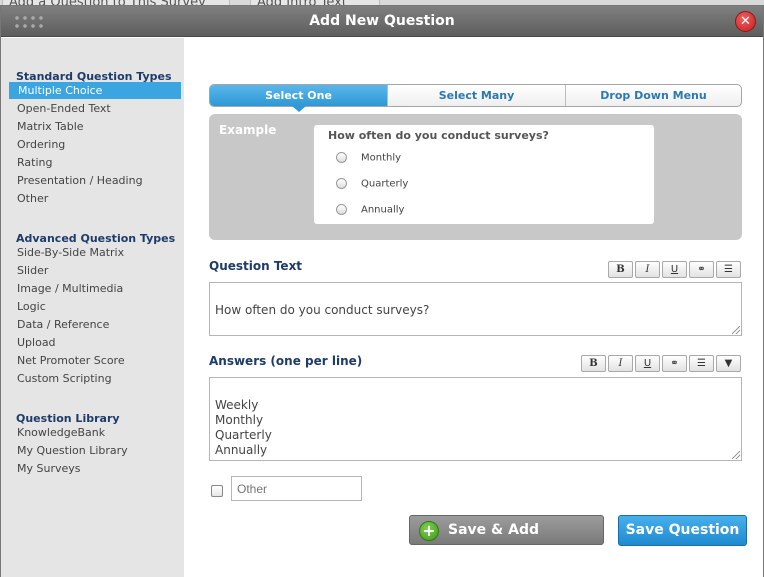  What do you see at coordinates (70, 252) in the screenshot?
I see `sidebar-item-side-by-side-matrix: Side-By-Side Matrix` at bounding box center [70, 252].